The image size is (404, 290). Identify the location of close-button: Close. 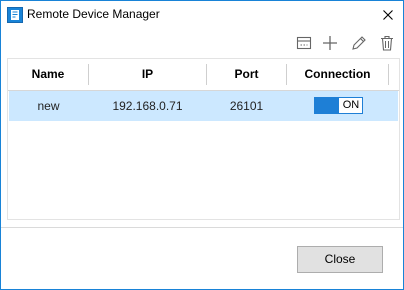
(340, 259).